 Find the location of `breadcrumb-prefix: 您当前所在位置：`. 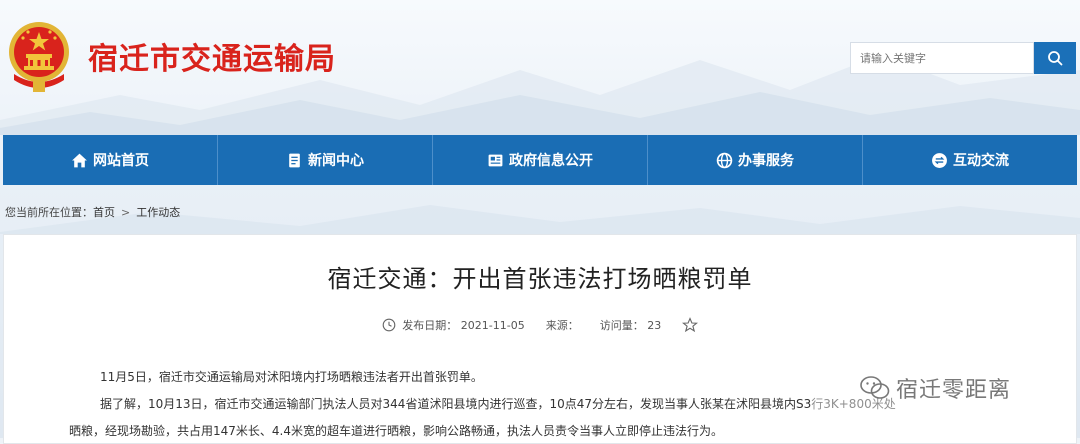

breadcrumb-prefix: 您当前所在位置： is located at coordinates (49, 212).